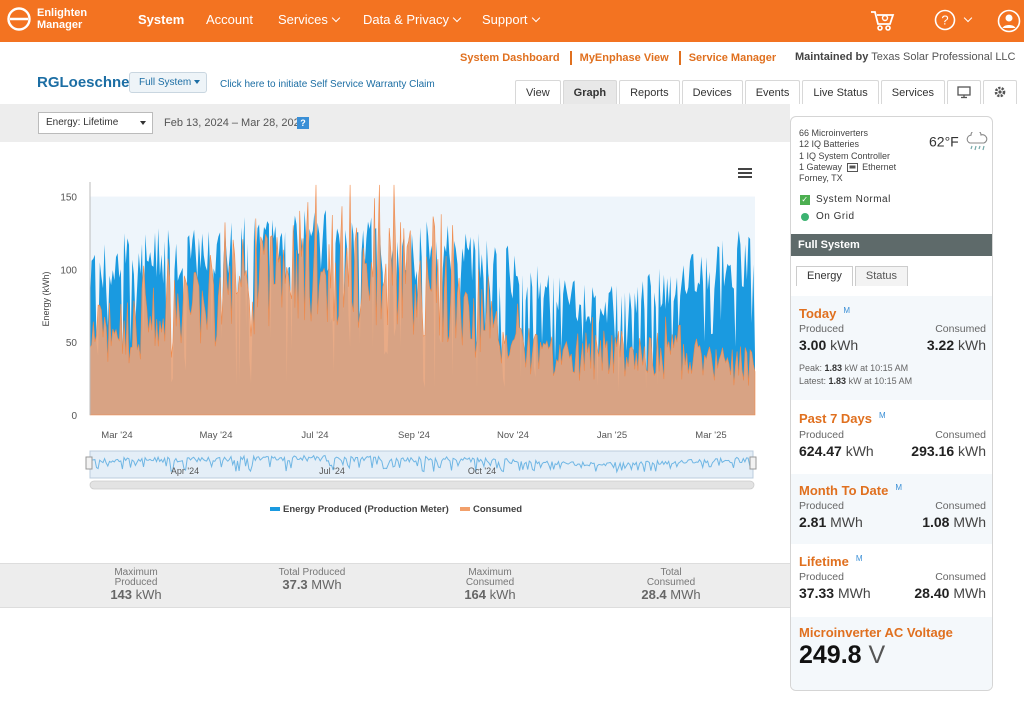 The height and width of the screenshot is (709, 1024). What do you see at coordinates (772, 92) in the screenshot?
I see `tab-events: Events` at bounding box center [772, 92].